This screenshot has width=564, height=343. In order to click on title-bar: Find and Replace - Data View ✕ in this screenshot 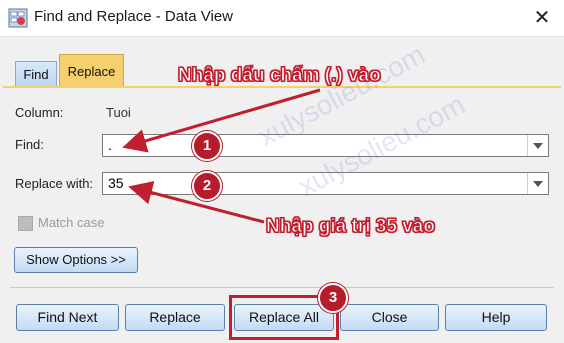, I will do `click(282, 18)`.